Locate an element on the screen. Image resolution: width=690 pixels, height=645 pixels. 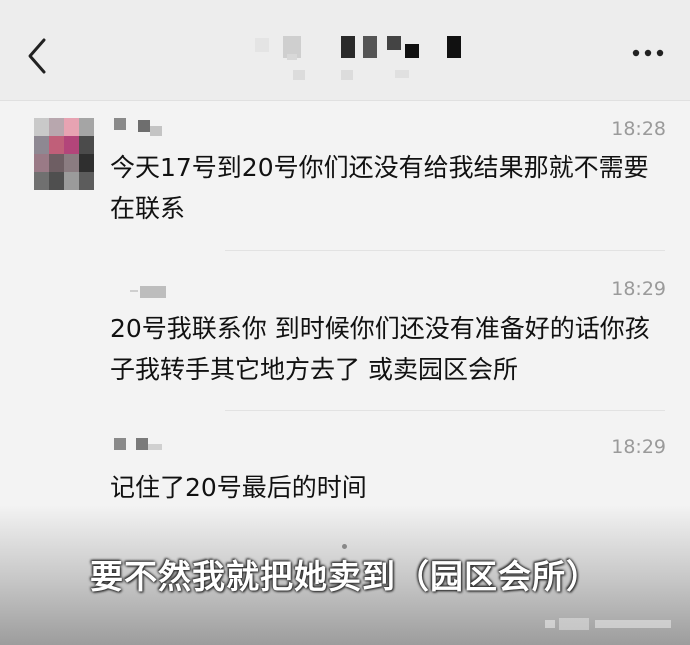
video-subtitle: 要不然我就把她卖到（园区会所） is located at coordinates (345, 576).